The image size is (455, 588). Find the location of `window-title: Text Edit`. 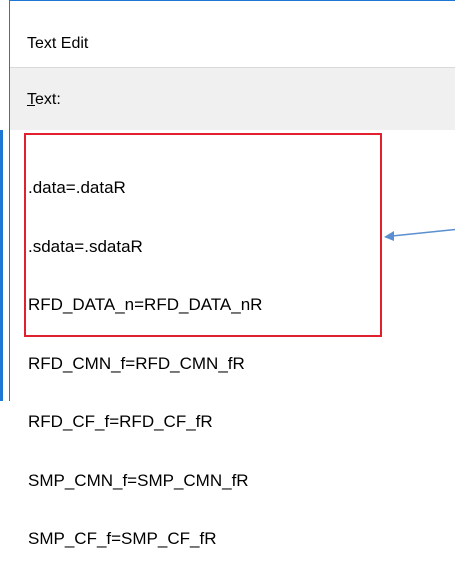

window-title: Text Edit is located at coordinates (58, 43).